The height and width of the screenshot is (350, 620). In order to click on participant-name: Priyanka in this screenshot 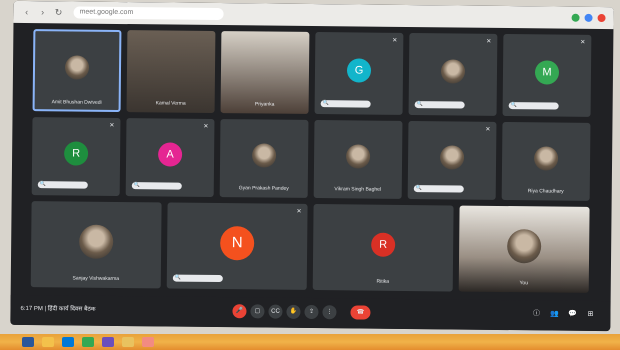, I will do `click(264, 104)`.